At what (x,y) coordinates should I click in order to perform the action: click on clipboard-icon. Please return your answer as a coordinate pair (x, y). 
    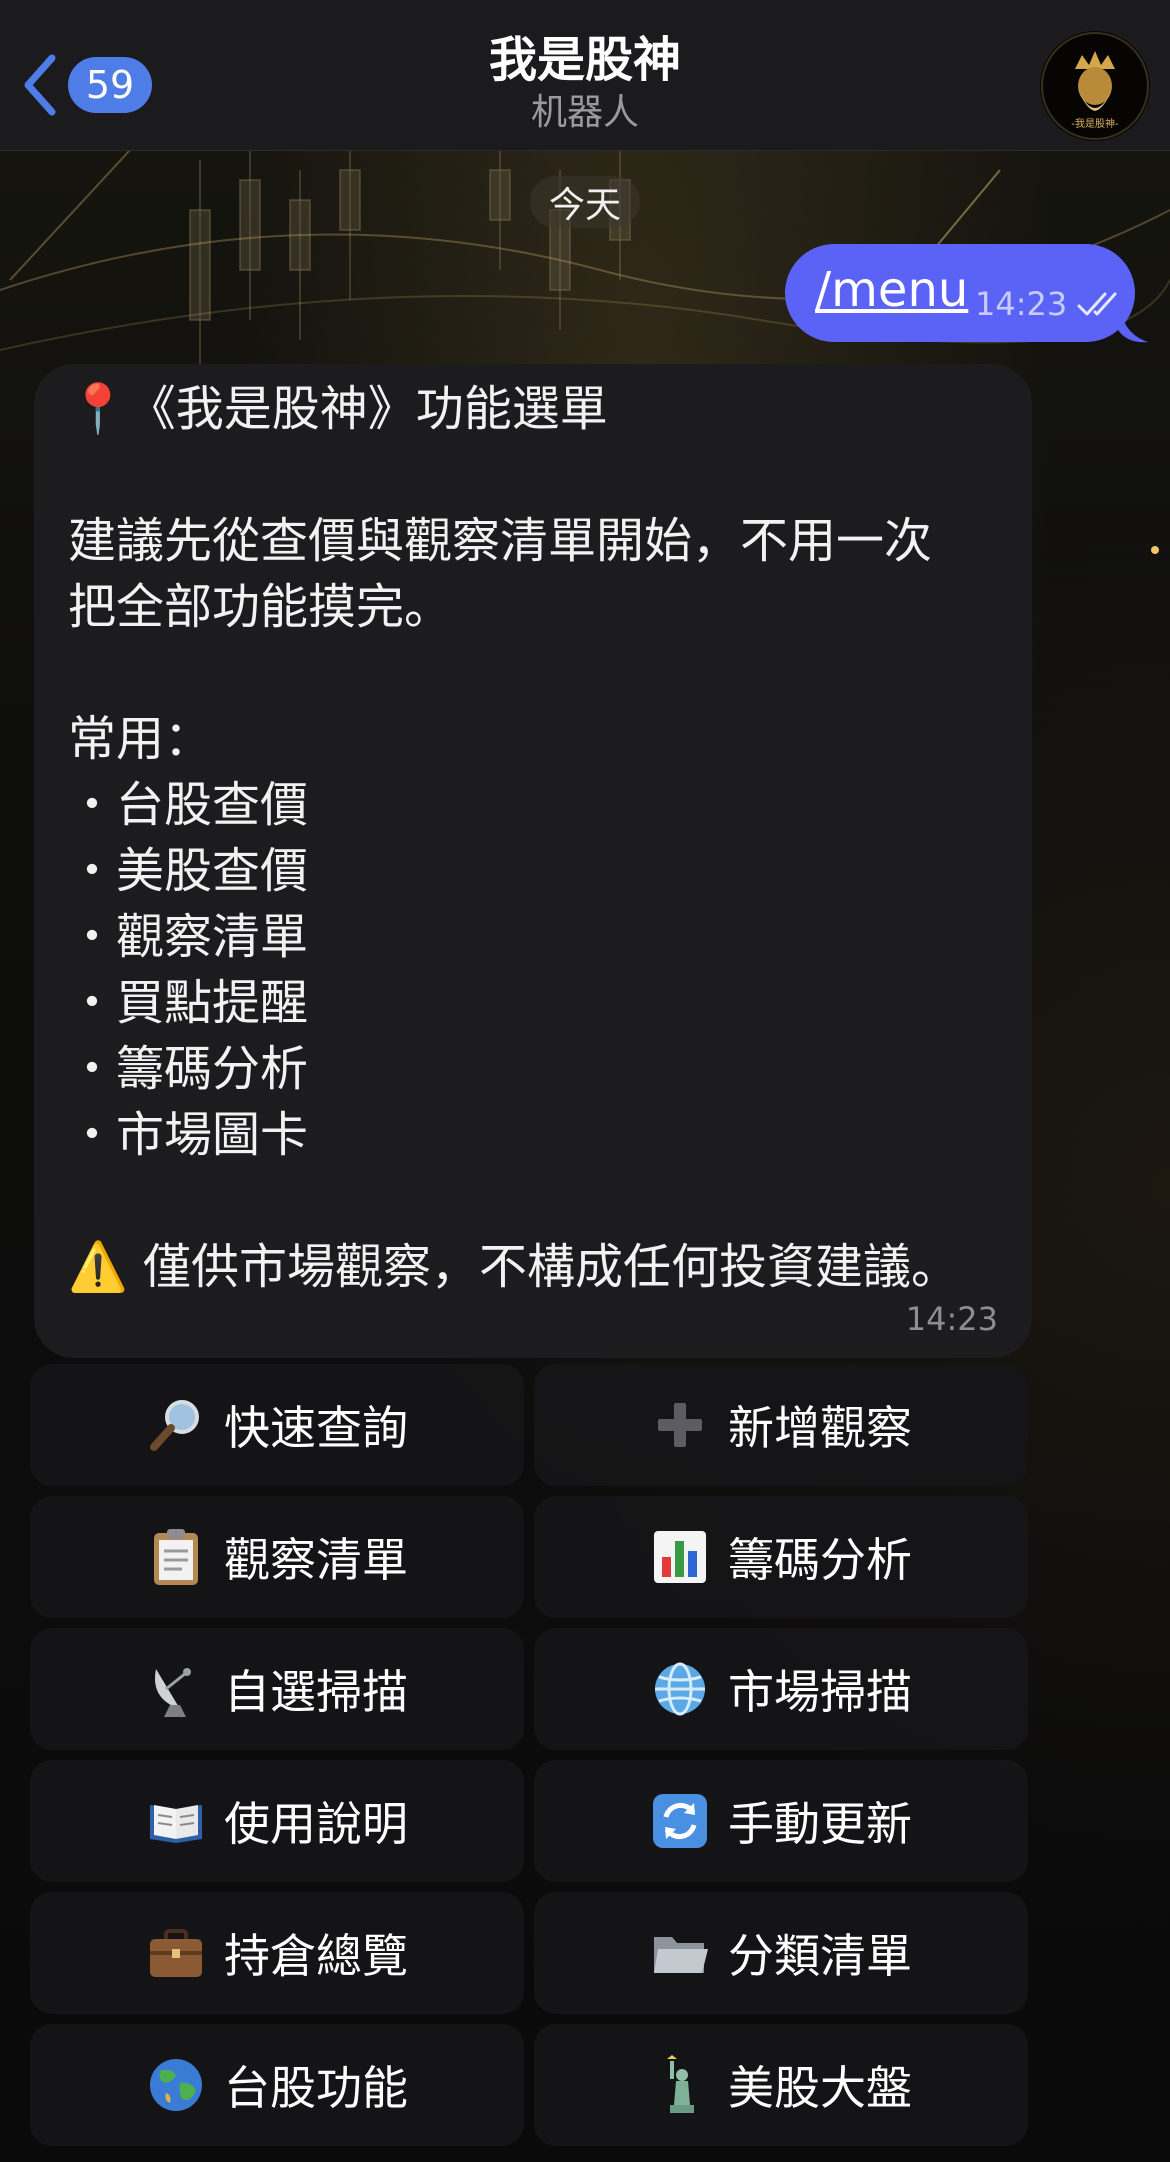
    Looking at the image, I should click on (176, 1557).